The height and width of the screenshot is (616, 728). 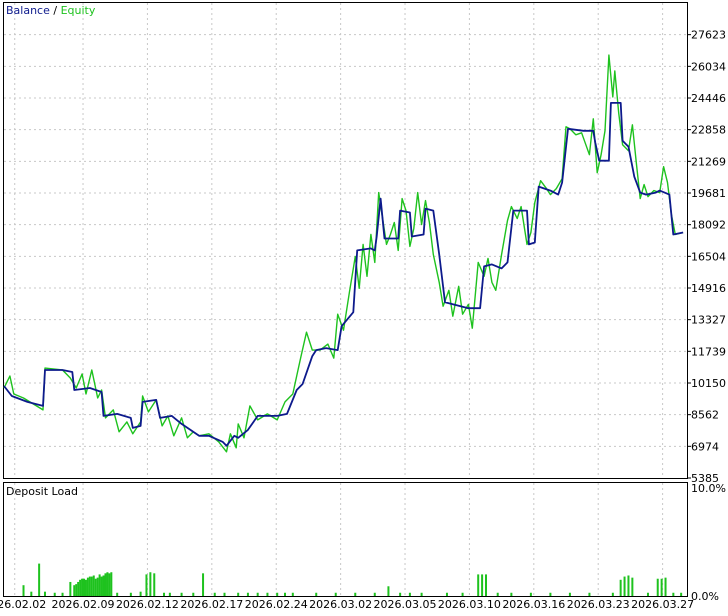 I want to click on legend: Balance / Equity, so click(x=51, y=10).